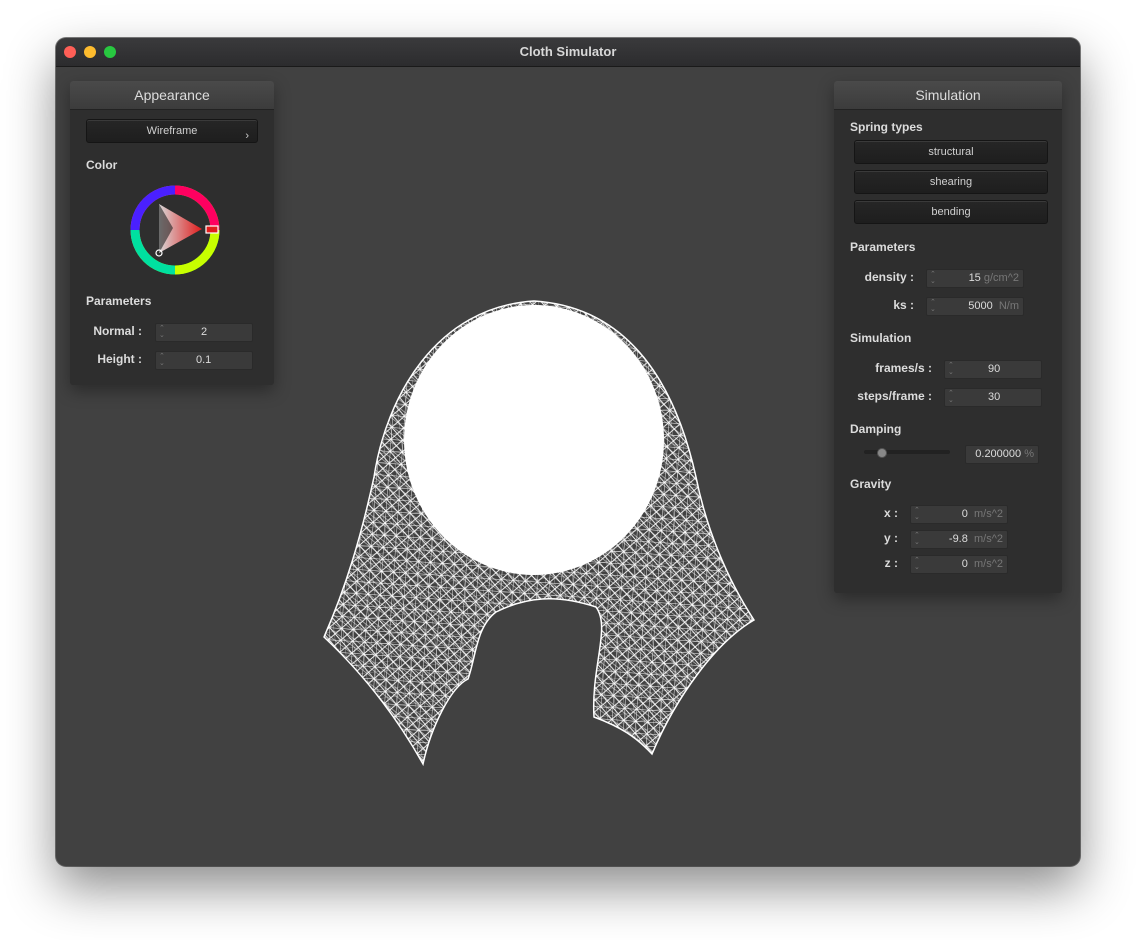 The height and width of the screenshot is (940, 1136). Describe the element at coordinates (534, 440) in the screenshot. I see `sphere` at that location.